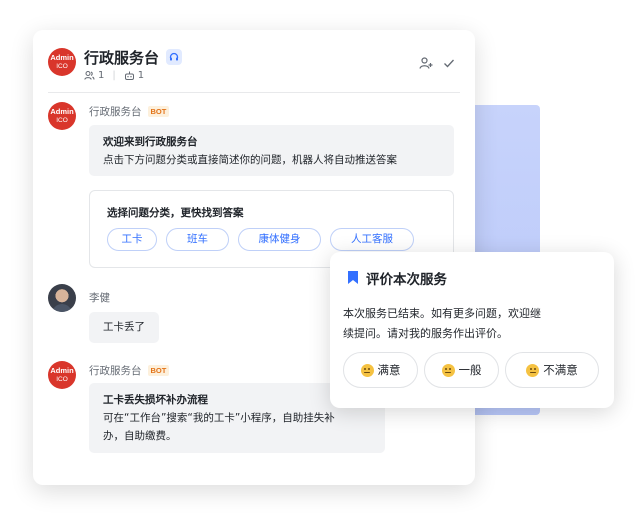 This screenshot has height=520, width=640. I want to click on welcome-bubble: 欢迎来到行政服务台 点击下方问题分类或直接简述你的问题，机器人将自动推送答案, so click(271, 150).